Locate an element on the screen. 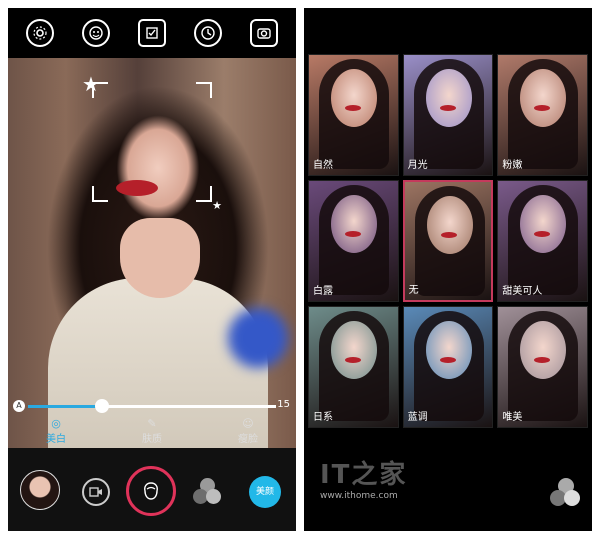  face-beauty-icon is located at coordinates (96, 33).